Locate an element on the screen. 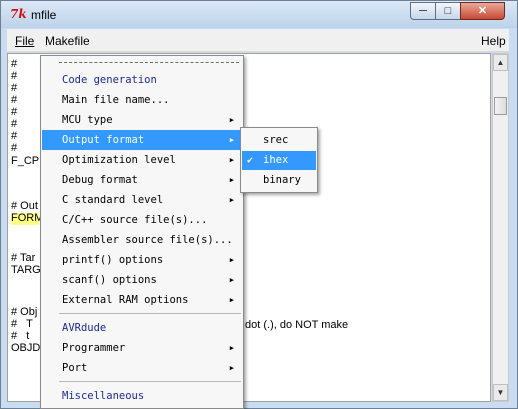 This screenshot has width=518, height=409. menu-item-scanf-options: scanf() options ▶ is located at coordinates (142, 280).